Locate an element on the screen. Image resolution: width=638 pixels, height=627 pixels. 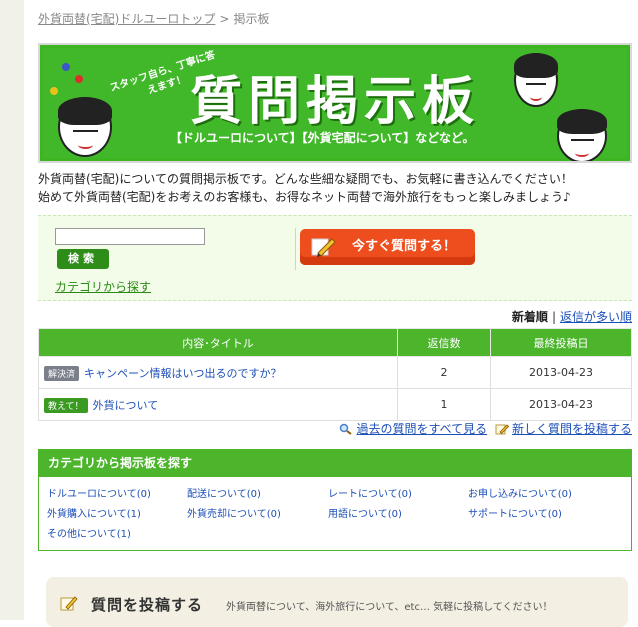
all-questions-link: 過去の質問をすべて見る is located at coordinates (421, 429).